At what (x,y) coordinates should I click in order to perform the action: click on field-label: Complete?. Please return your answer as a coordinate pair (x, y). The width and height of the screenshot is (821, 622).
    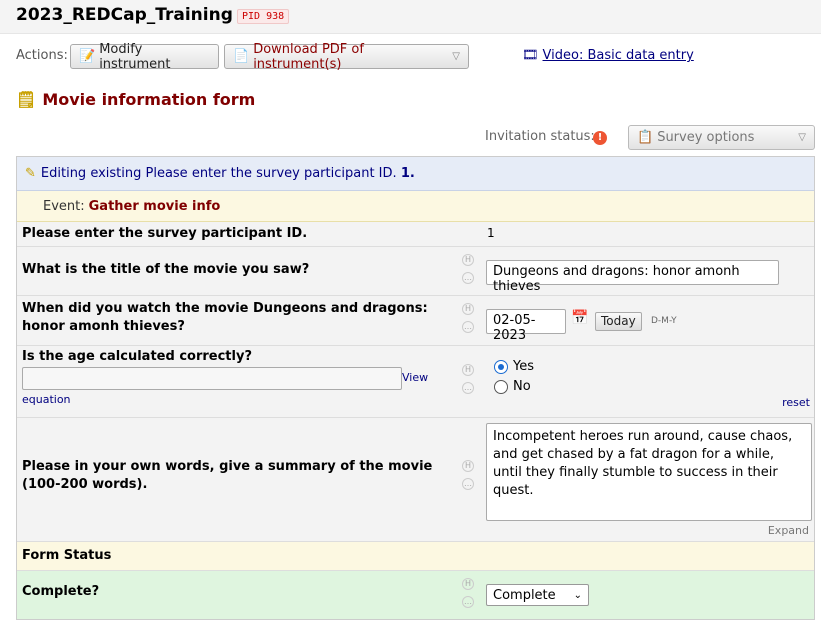
    Looking at the image, I should click on (61, 591).